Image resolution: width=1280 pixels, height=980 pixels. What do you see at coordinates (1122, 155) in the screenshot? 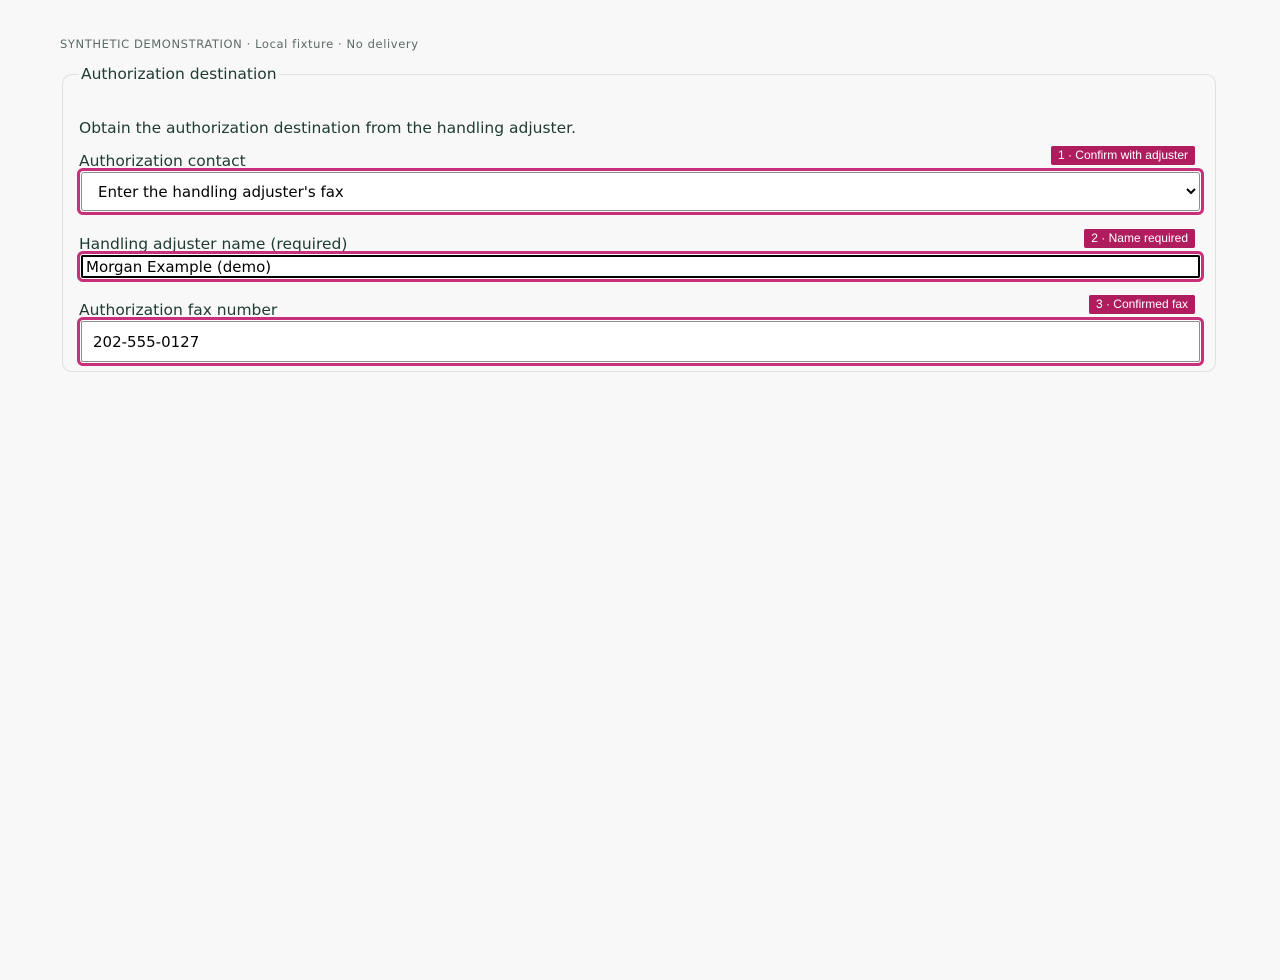
I see `step-1-badge: 1 · Confirm with adjuster` at bounding box center [1122, 155].